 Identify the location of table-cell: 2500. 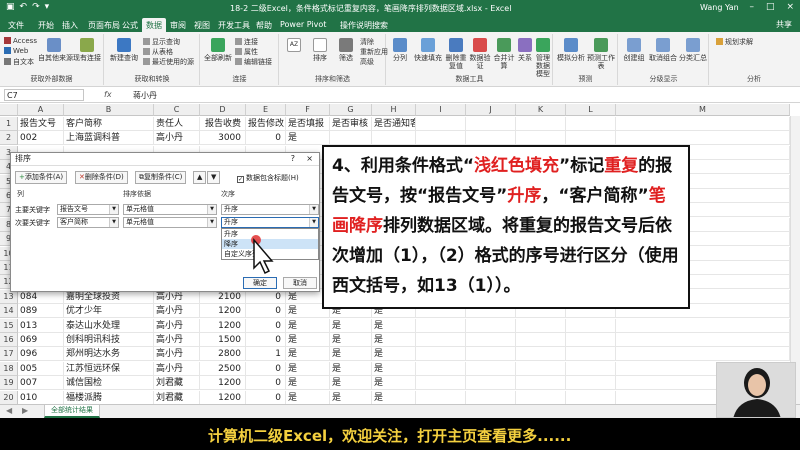
(223, 368).